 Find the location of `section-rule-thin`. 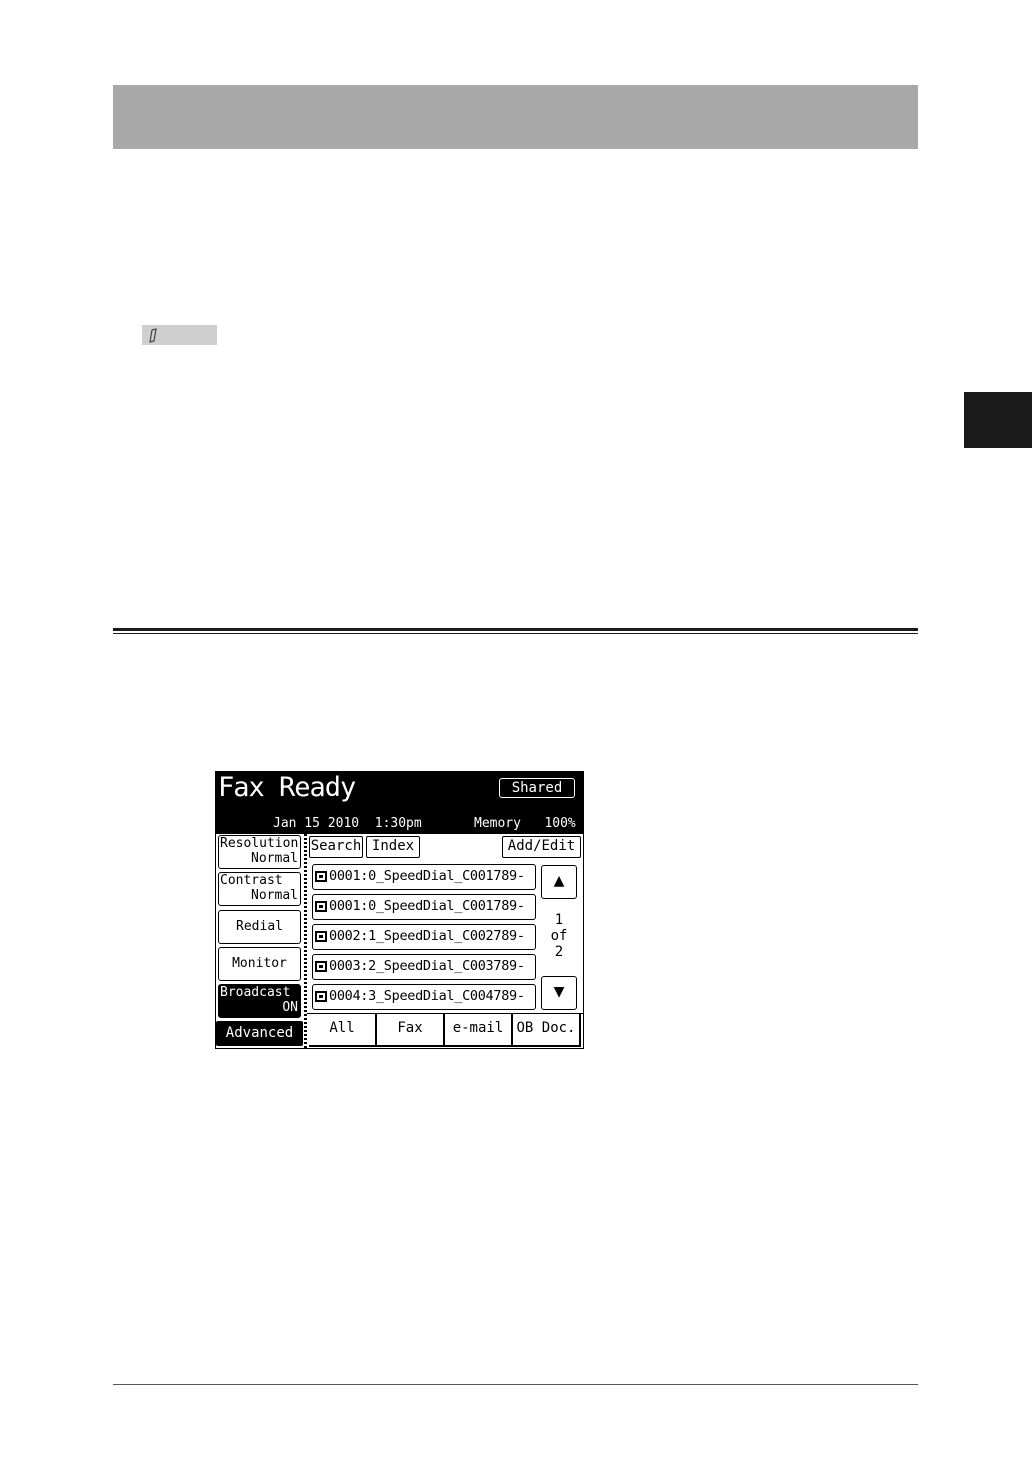

section-rule-thin is located at coordinates (515, 633).